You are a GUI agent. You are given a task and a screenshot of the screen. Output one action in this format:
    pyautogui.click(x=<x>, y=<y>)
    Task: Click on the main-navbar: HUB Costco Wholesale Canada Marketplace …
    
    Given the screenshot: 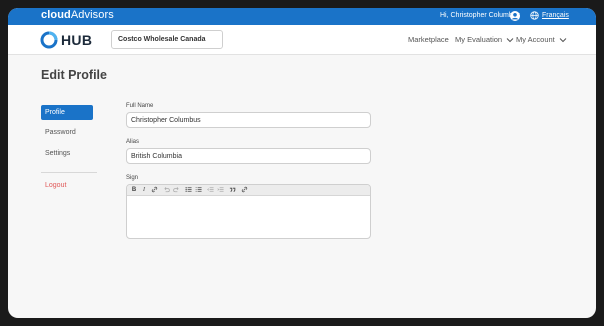 What is the action you would take?
    pyautogui.click(x=302, y=40)
    